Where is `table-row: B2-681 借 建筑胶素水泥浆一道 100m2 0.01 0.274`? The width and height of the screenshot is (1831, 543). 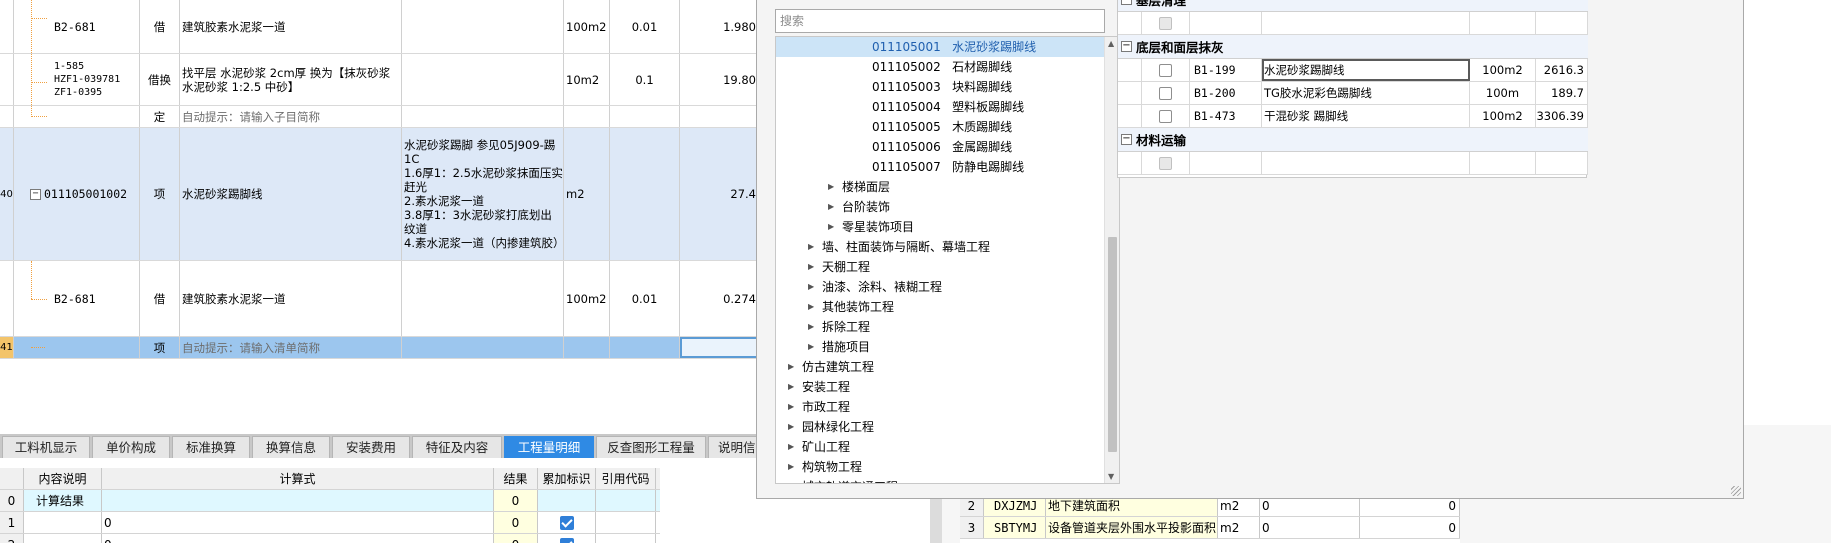
table-row: B2-681 借 建筑胶素水泥浆一道 100m2 0.01 0.274 is located at coordinates (380, 299).